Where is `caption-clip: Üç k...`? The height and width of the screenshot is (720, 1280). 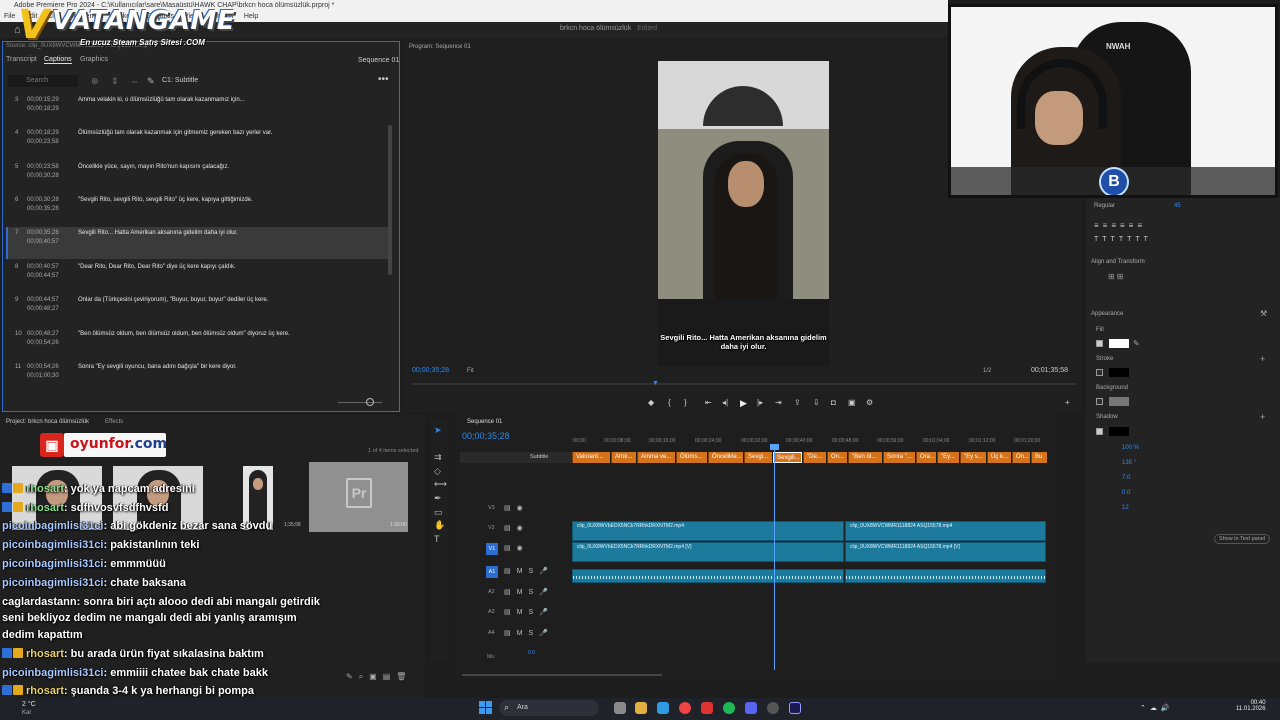
caption-clip: Üç k... is located at coordinates (999, 457).